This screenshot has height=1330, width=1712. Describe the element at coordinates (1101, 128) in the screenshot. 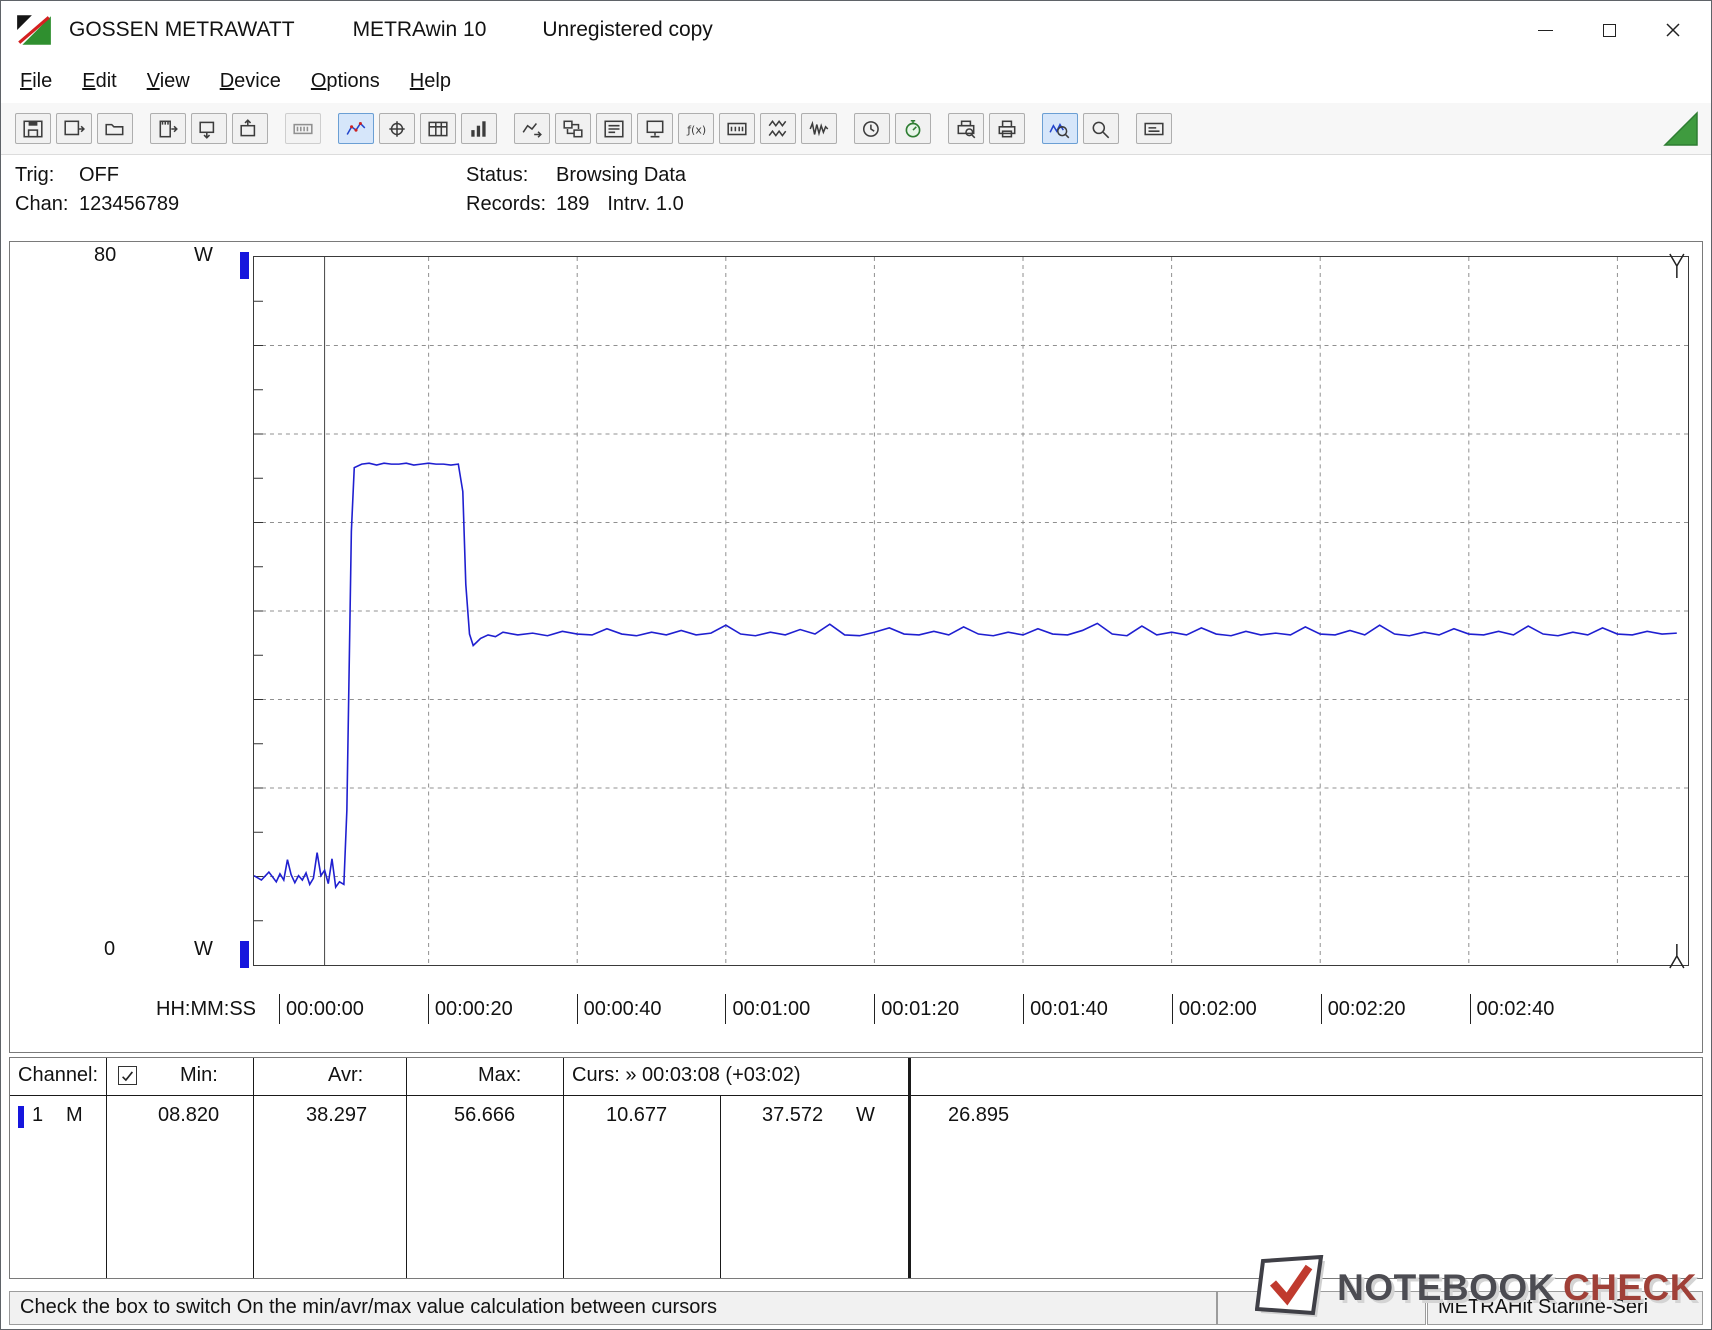

I see `zoom-button` at that location.